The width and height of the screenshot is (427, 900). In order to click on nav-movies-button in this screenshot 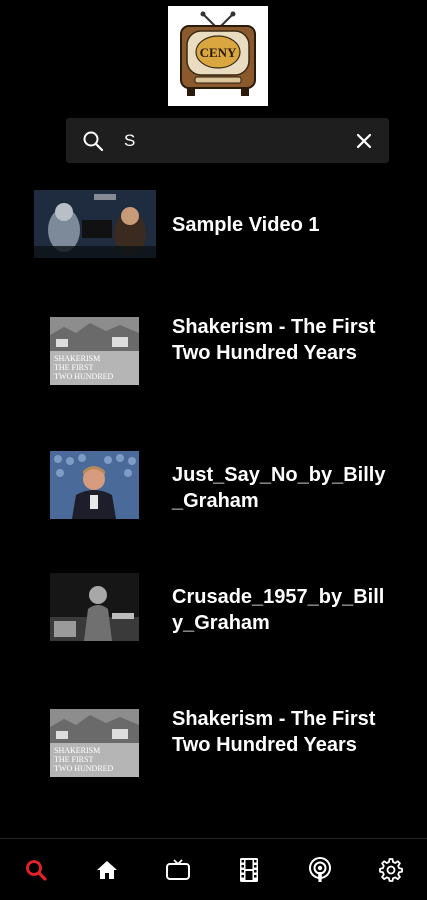, I will do `click(249, 870)`.